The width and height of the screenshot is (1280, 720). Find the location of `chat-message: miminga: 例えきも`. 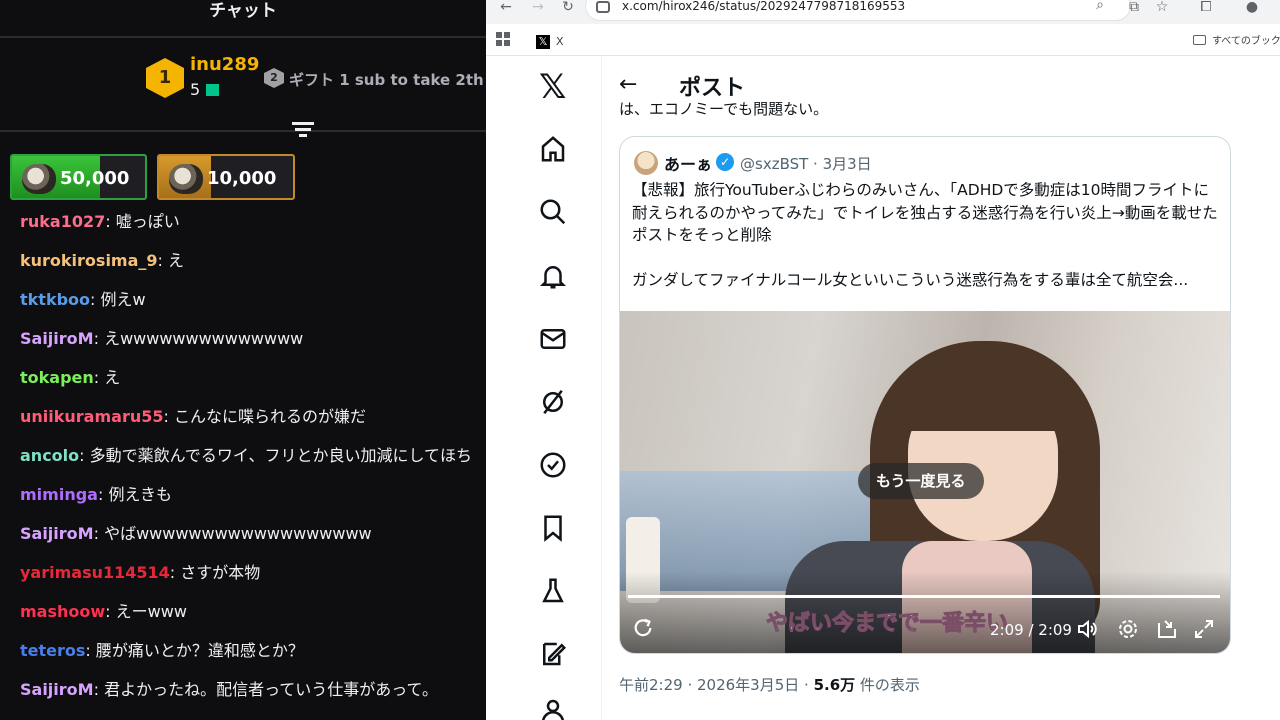

chat-message: miminga: 例えきも is located at coordinates (96, 494).